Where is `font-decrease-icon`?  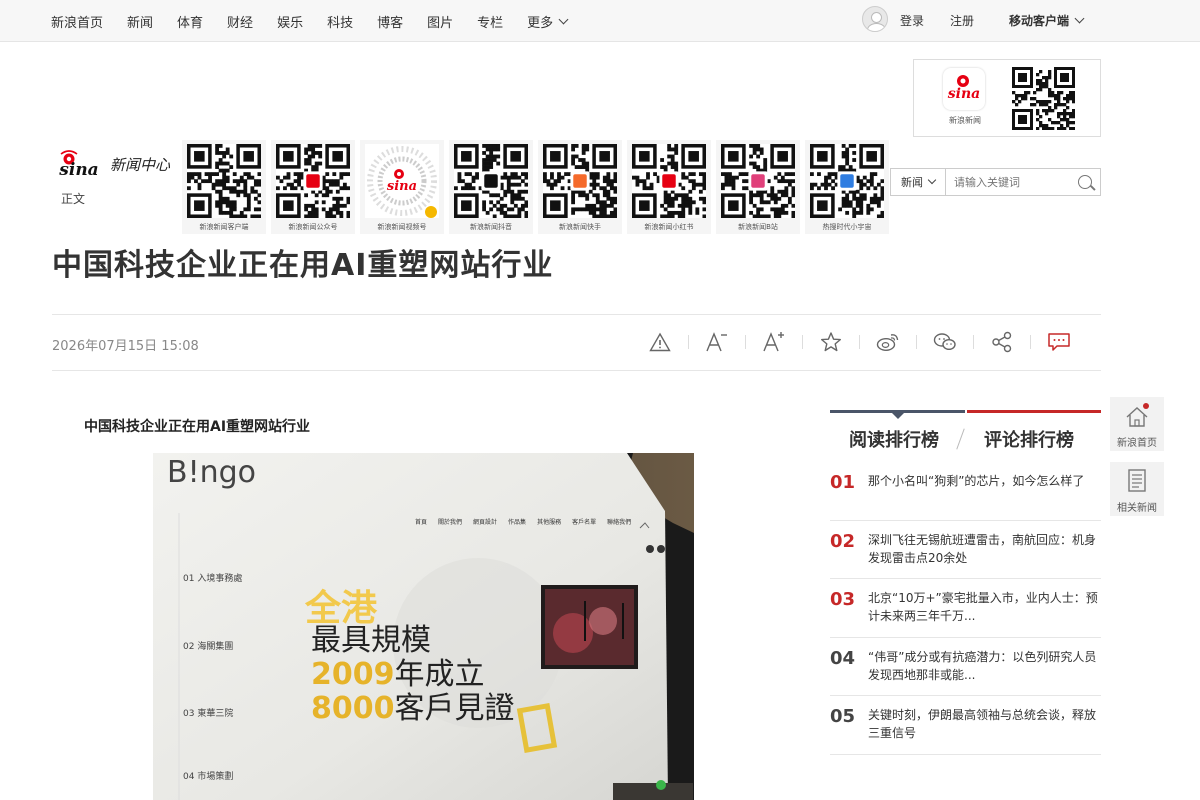
font-decrease-icon is located at coordinates (717, 342).